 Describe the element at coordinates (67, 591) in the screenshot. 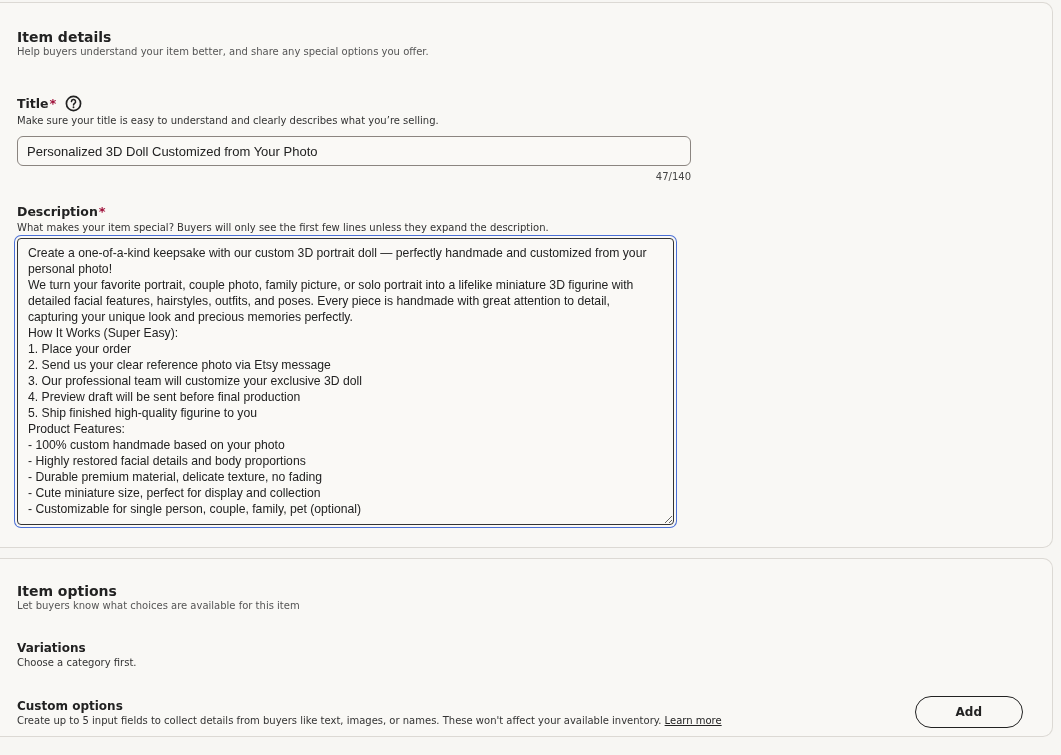

I see `section-heading: Item options` at that location.